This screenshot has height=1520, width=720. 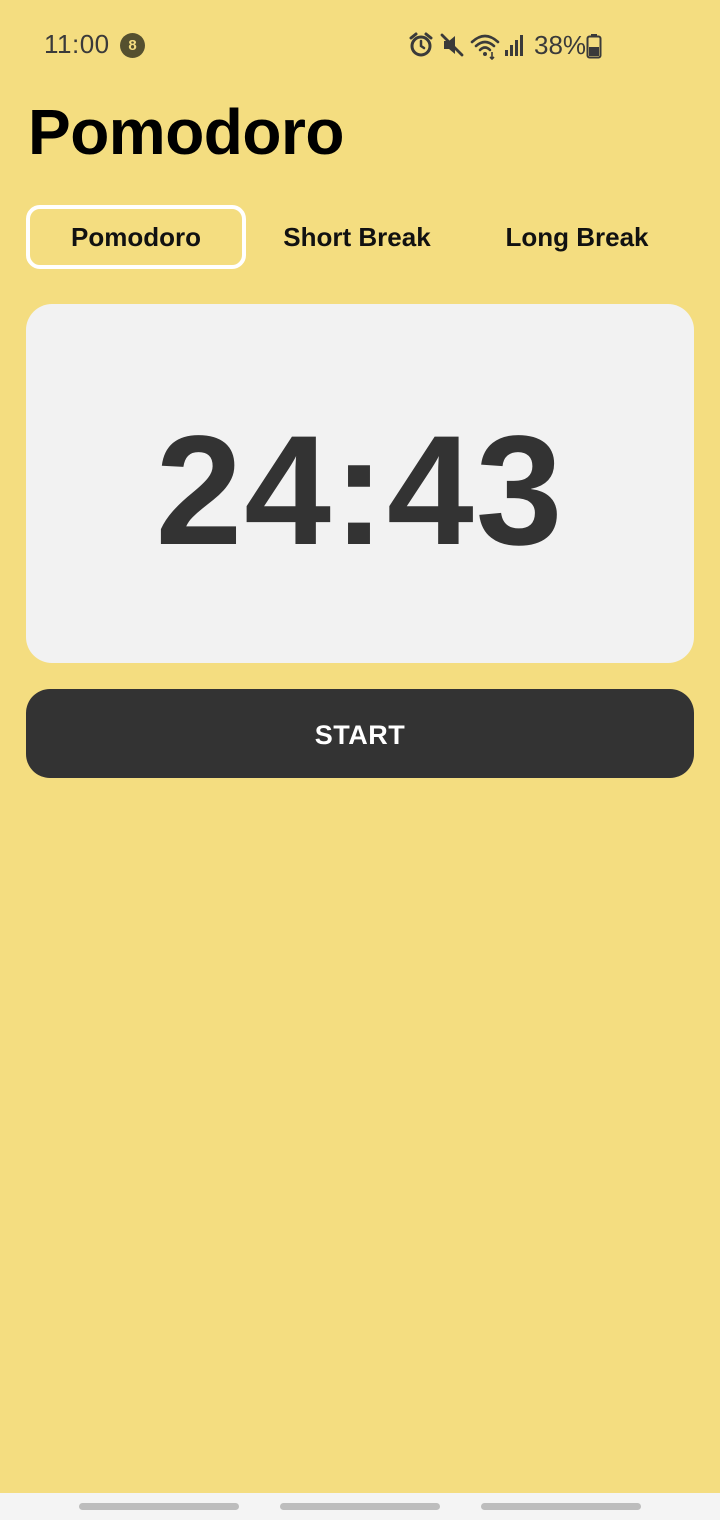 What do you see at coordinates (132, 45) in the screenshot?
I see `notification-count-badge: 8` at bounding box center [132, 45].